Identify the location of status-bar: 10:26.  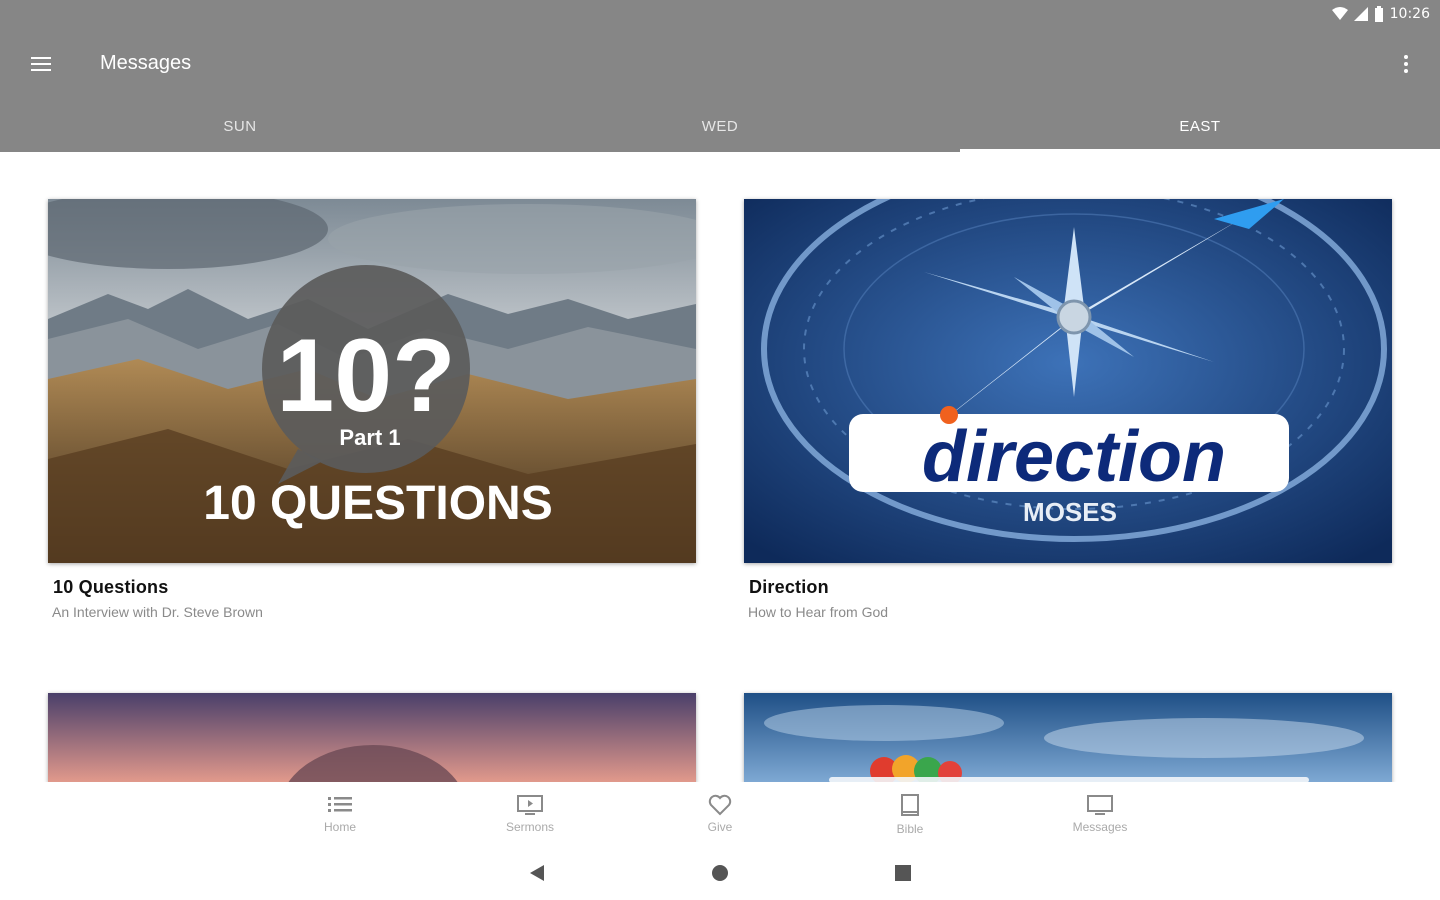
(1380, 14).